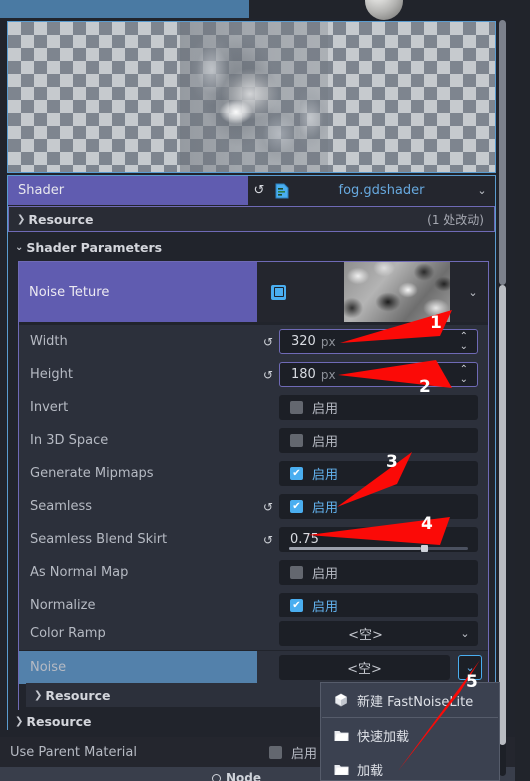 The image size is (530, 781). What do you see at coordinates (94, 247) in the screenshot?
I see `shader-parameters-label: Shader Parameters` at bounding box center [94, 247].